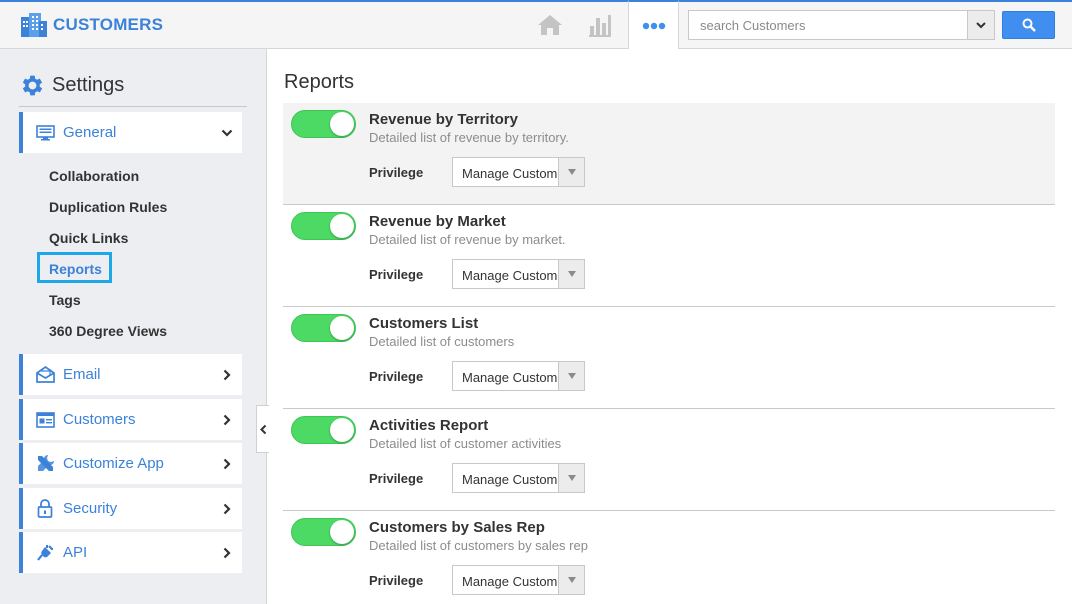 The image size is (1072, 604). What do you see at coordinates (442, 341) in the screenshot?
I see `report-description: Detailed list of customers` at bounding box center [442, 341].